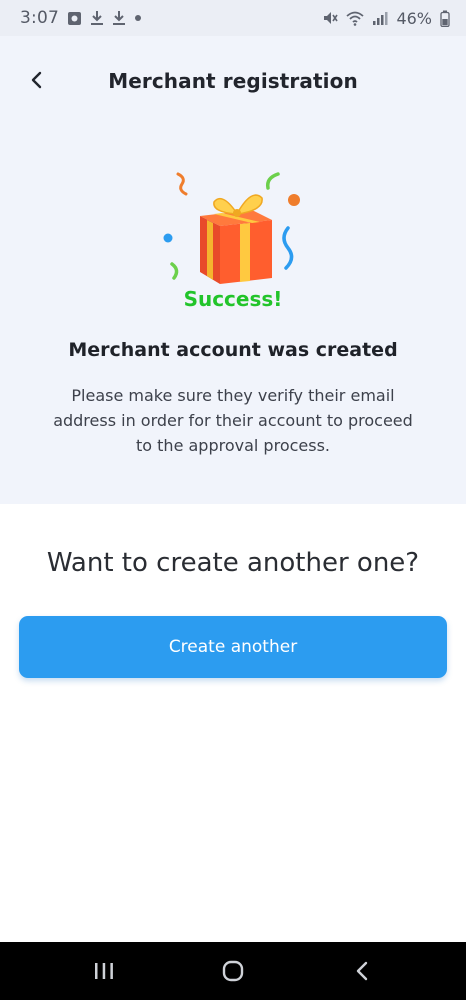  I want to click on dot-icon, so click(138, 18).